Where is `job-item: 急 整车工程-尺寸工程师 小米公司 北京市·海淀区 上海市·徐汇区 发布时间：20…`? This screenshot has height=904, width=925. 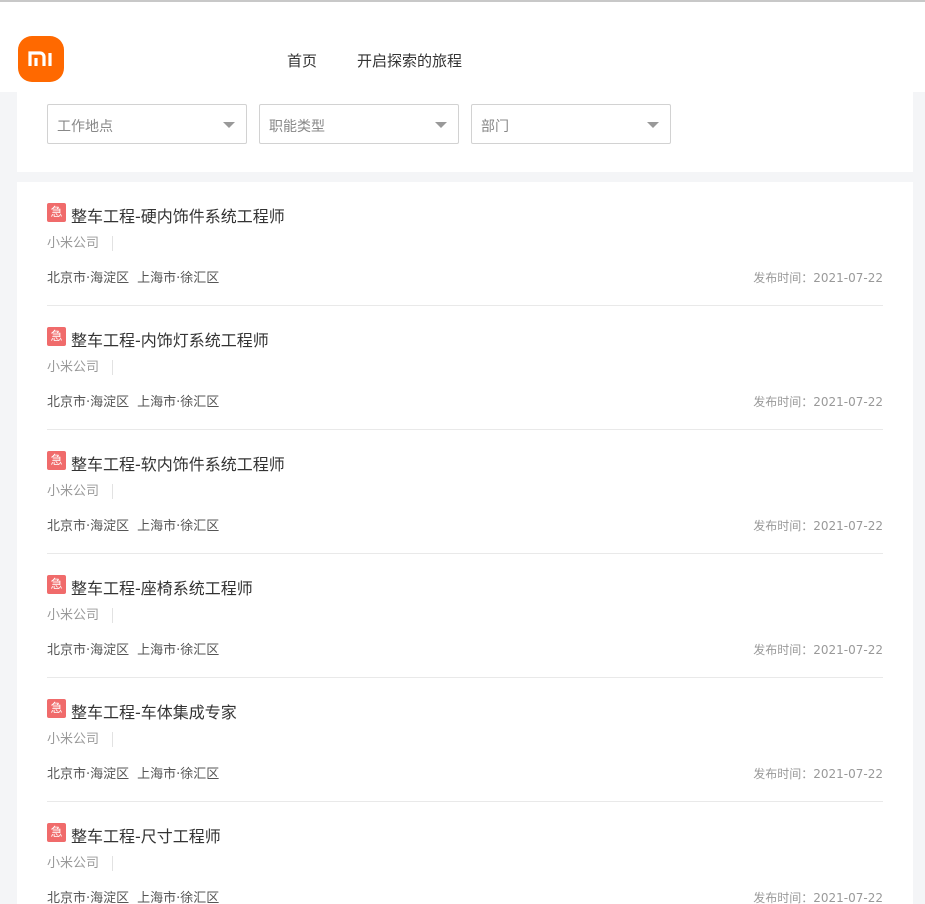
job-item: 急 整车工程-尺寸工程师 小米公司 北京市·海淀区 上海市·徐汇区 发布时间：20… is located at coordinates (465, 853).